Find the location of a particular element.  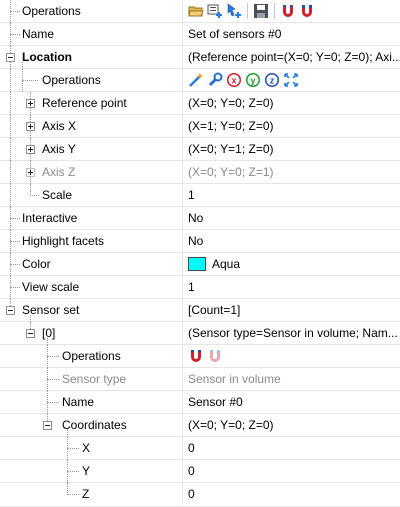

label-coord-x: X is located at coordinates (86, 448).